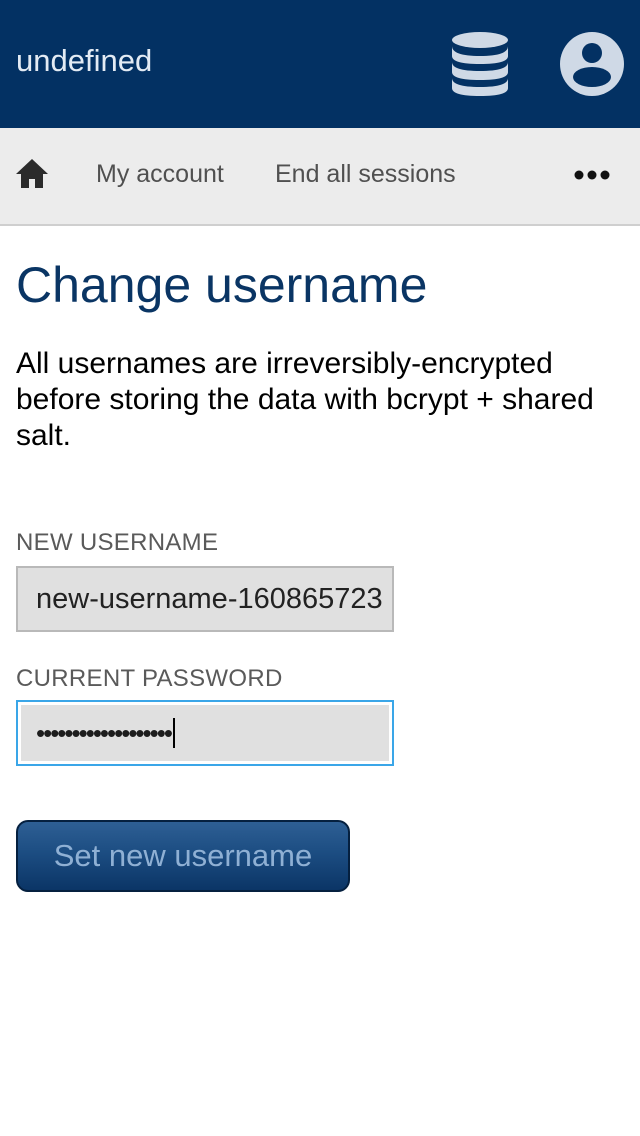  I want to click on app-header: undefined, so click(320, 64).